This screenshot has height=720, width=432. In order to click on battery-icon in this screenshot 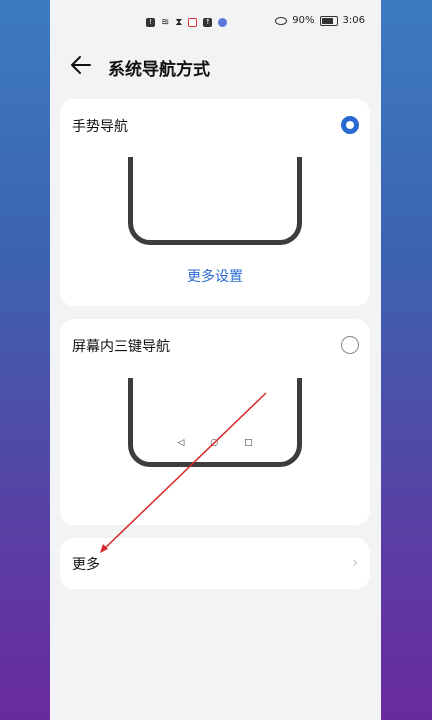, I will do `click(328, 20)`.